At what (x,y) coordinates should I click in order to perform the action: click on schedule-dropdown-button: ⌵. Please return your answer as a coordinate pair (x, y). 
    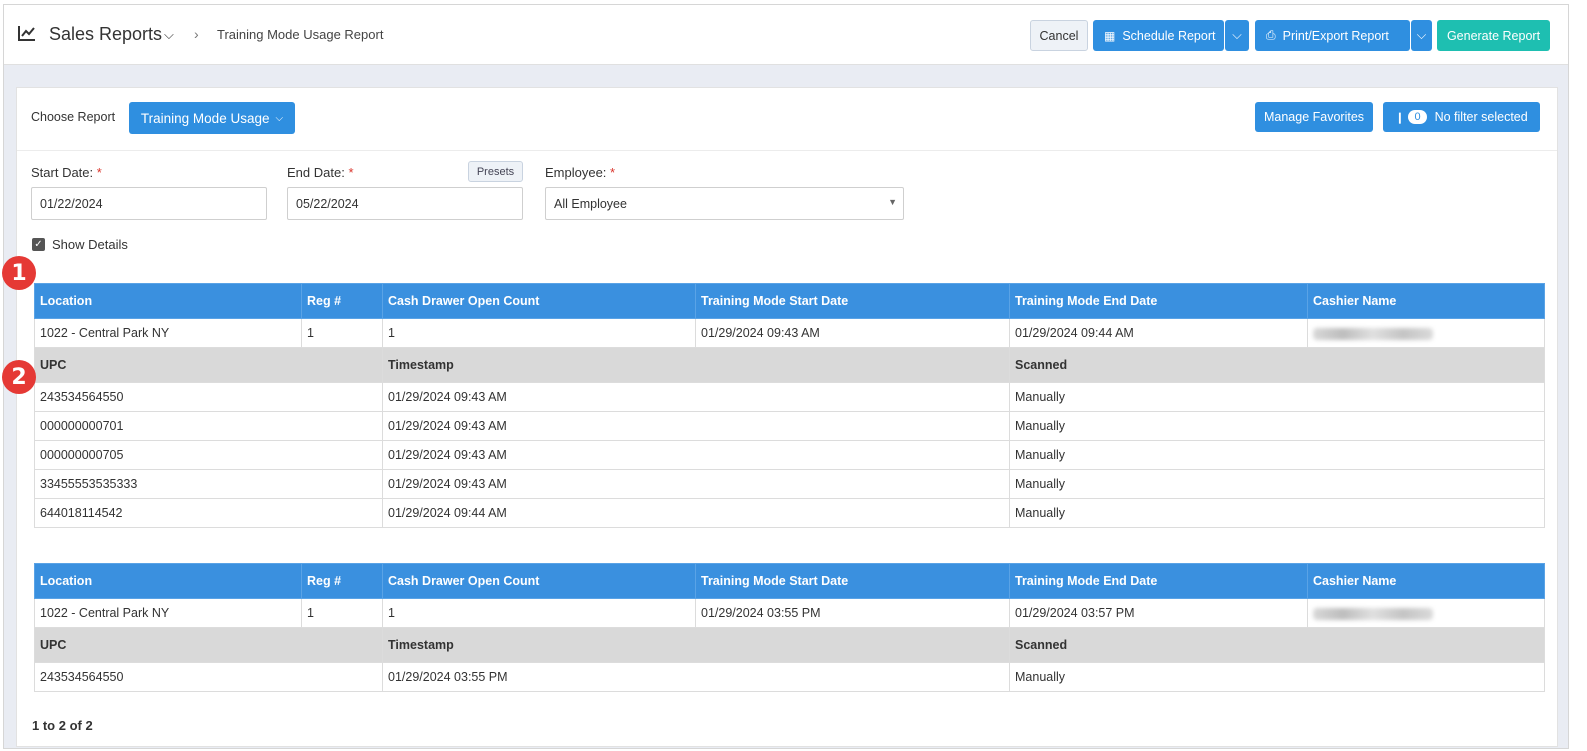
    Looking at the image, I should click on (1237, 35).